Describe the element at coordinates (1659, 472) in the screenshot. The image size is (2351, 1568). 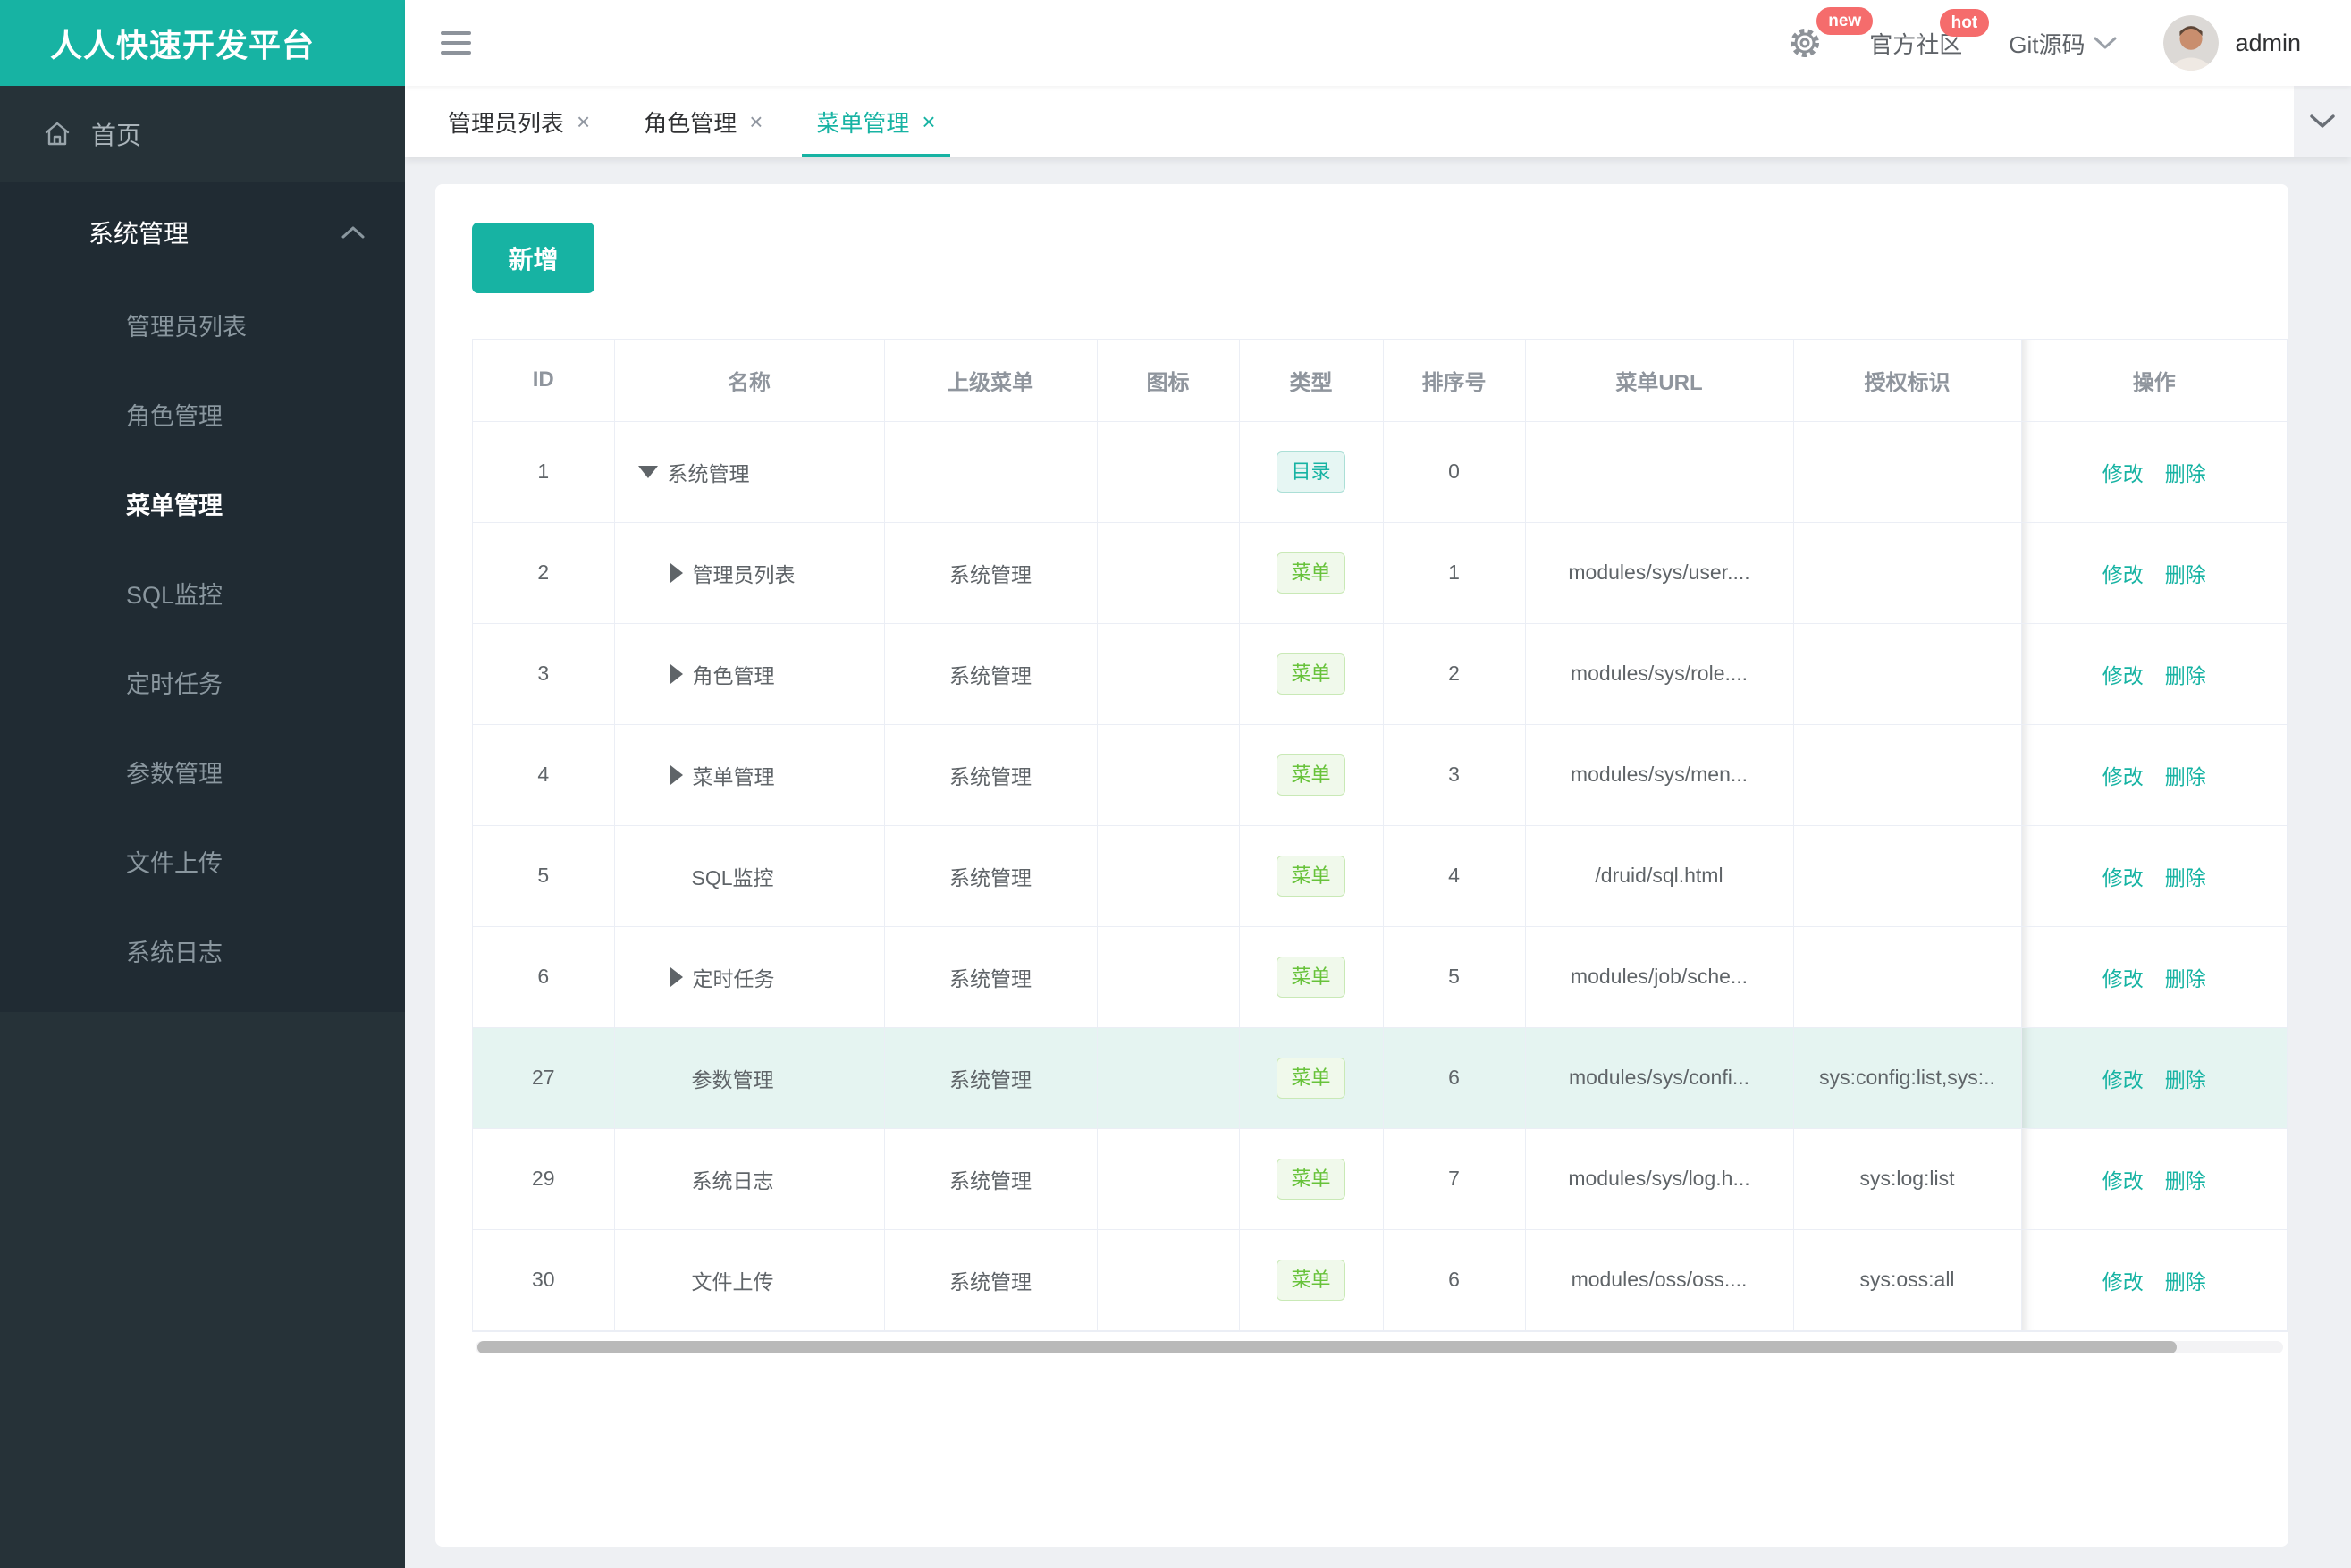
I see `cell-url` at that location.